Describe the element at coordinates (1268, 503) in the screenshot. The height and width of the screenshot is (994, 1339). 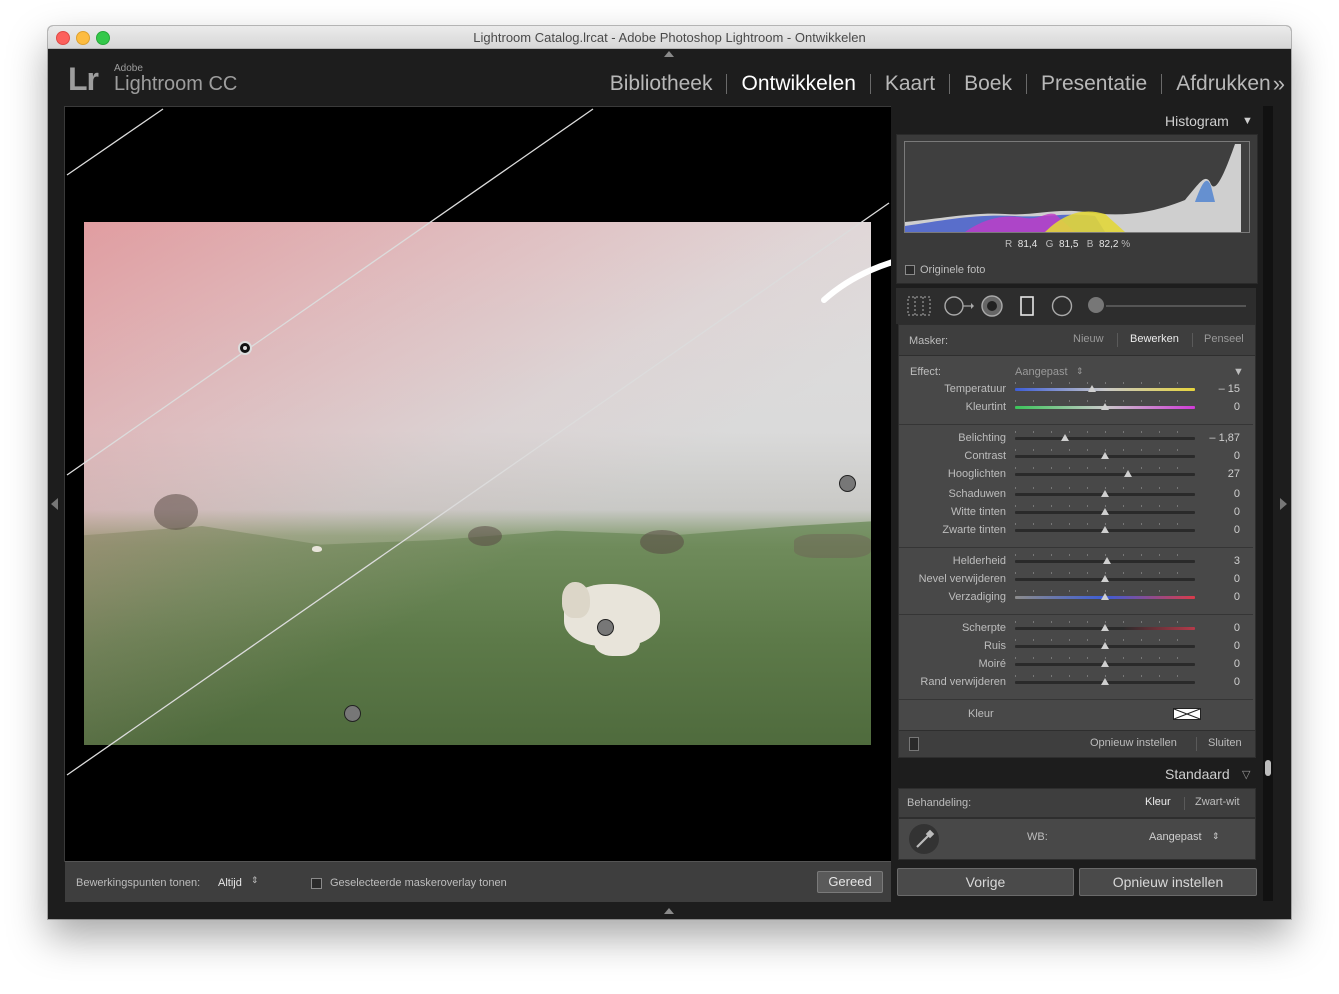
I see `panel-scrollbar` at that location.